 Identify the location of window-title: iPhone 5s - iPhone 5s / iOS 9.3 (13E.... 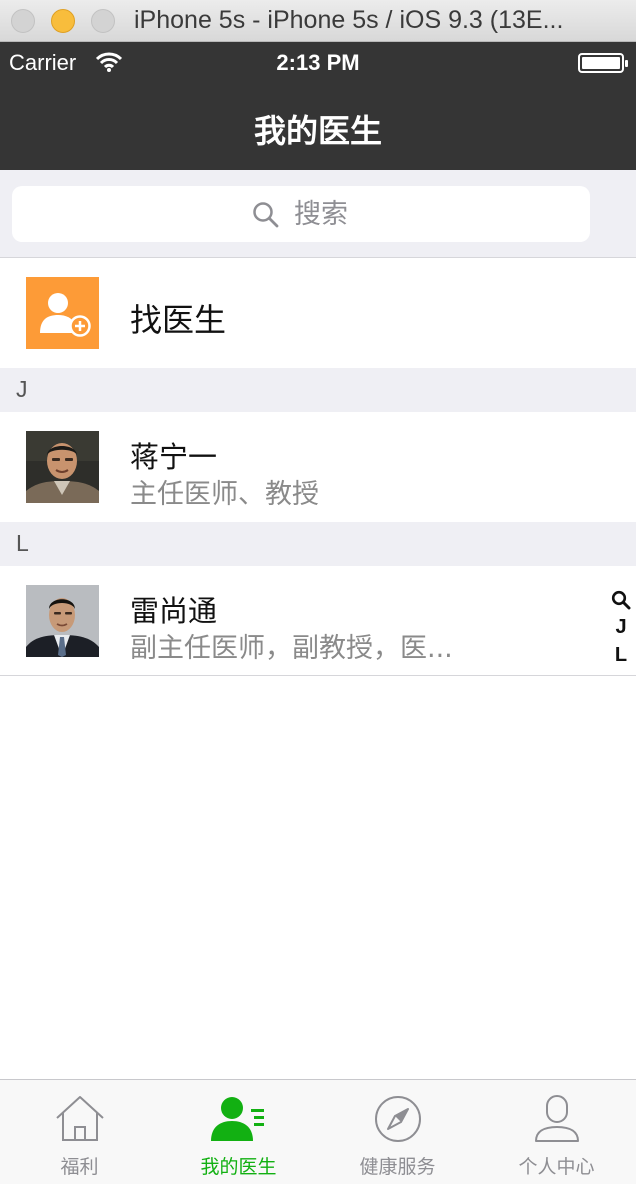
(349, 20).